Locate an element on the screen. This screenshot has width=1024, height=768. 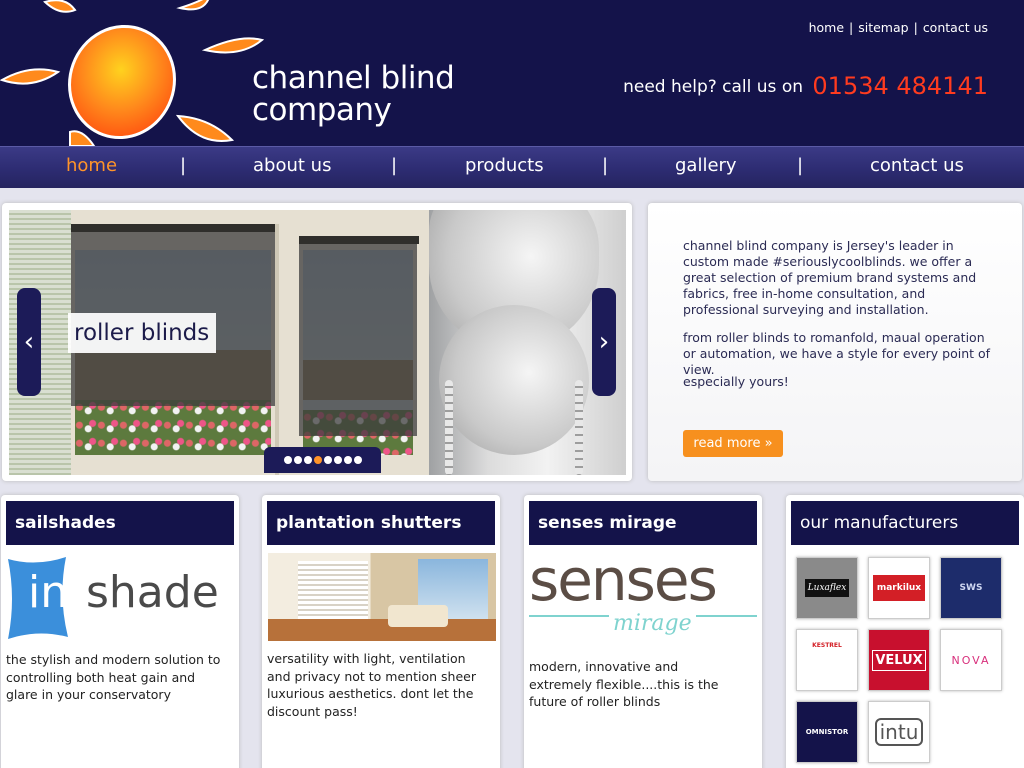
brand-line-1: channel blind is located at coordinates (353, 78).